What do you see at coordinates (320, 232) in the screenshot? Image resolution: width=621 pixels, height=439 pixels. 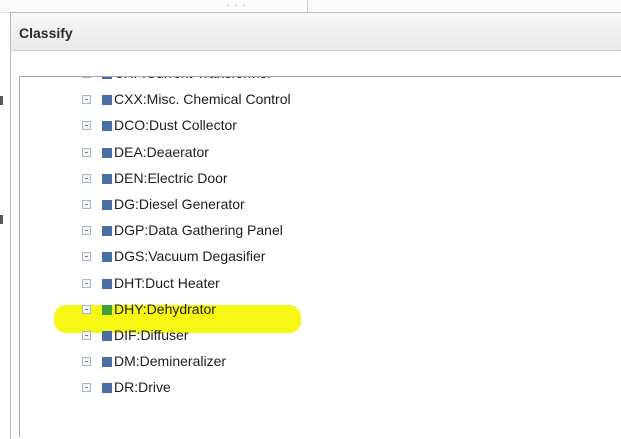 I see `tree-item: DGP:Data Gathering Panel` at bounding box center [320, 232].